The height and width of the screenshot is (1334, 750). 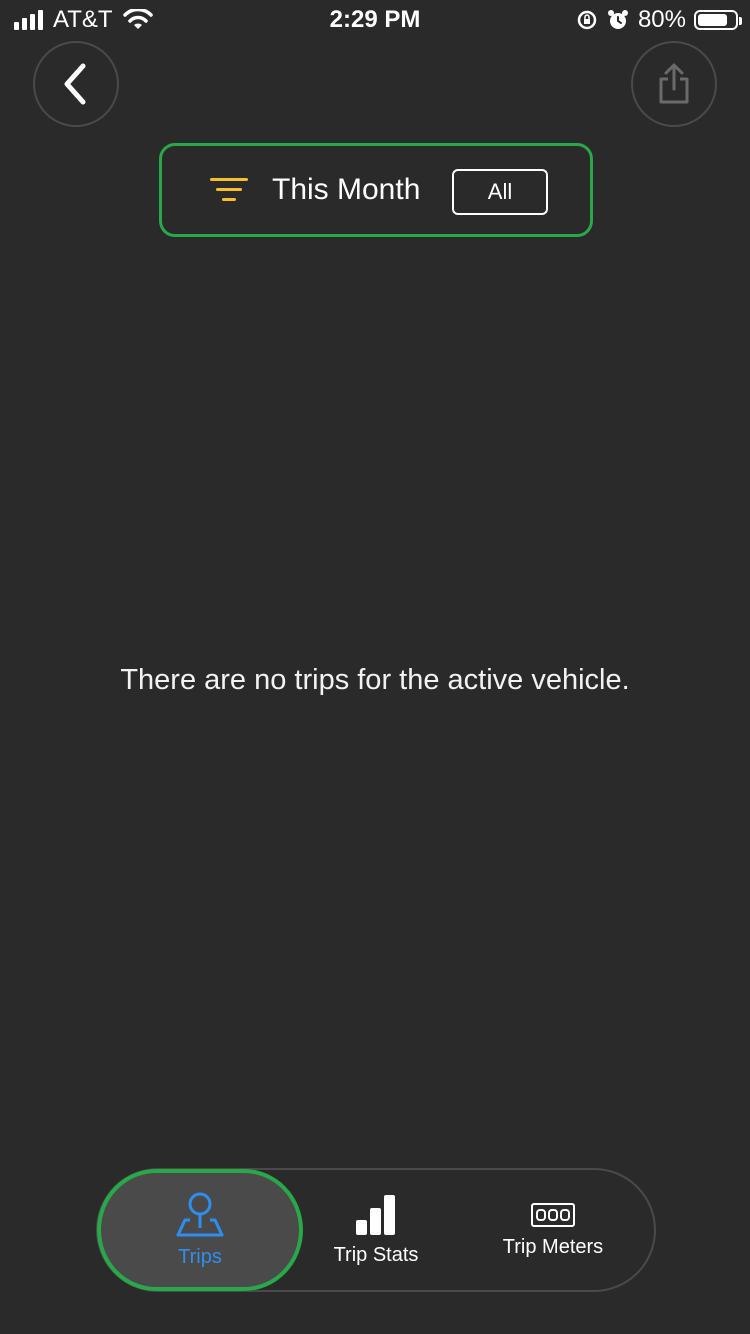 What do you see at coordinates (617, 19) in the screenshot?
I see `alarm-icon` at bounding box center [617, 19].